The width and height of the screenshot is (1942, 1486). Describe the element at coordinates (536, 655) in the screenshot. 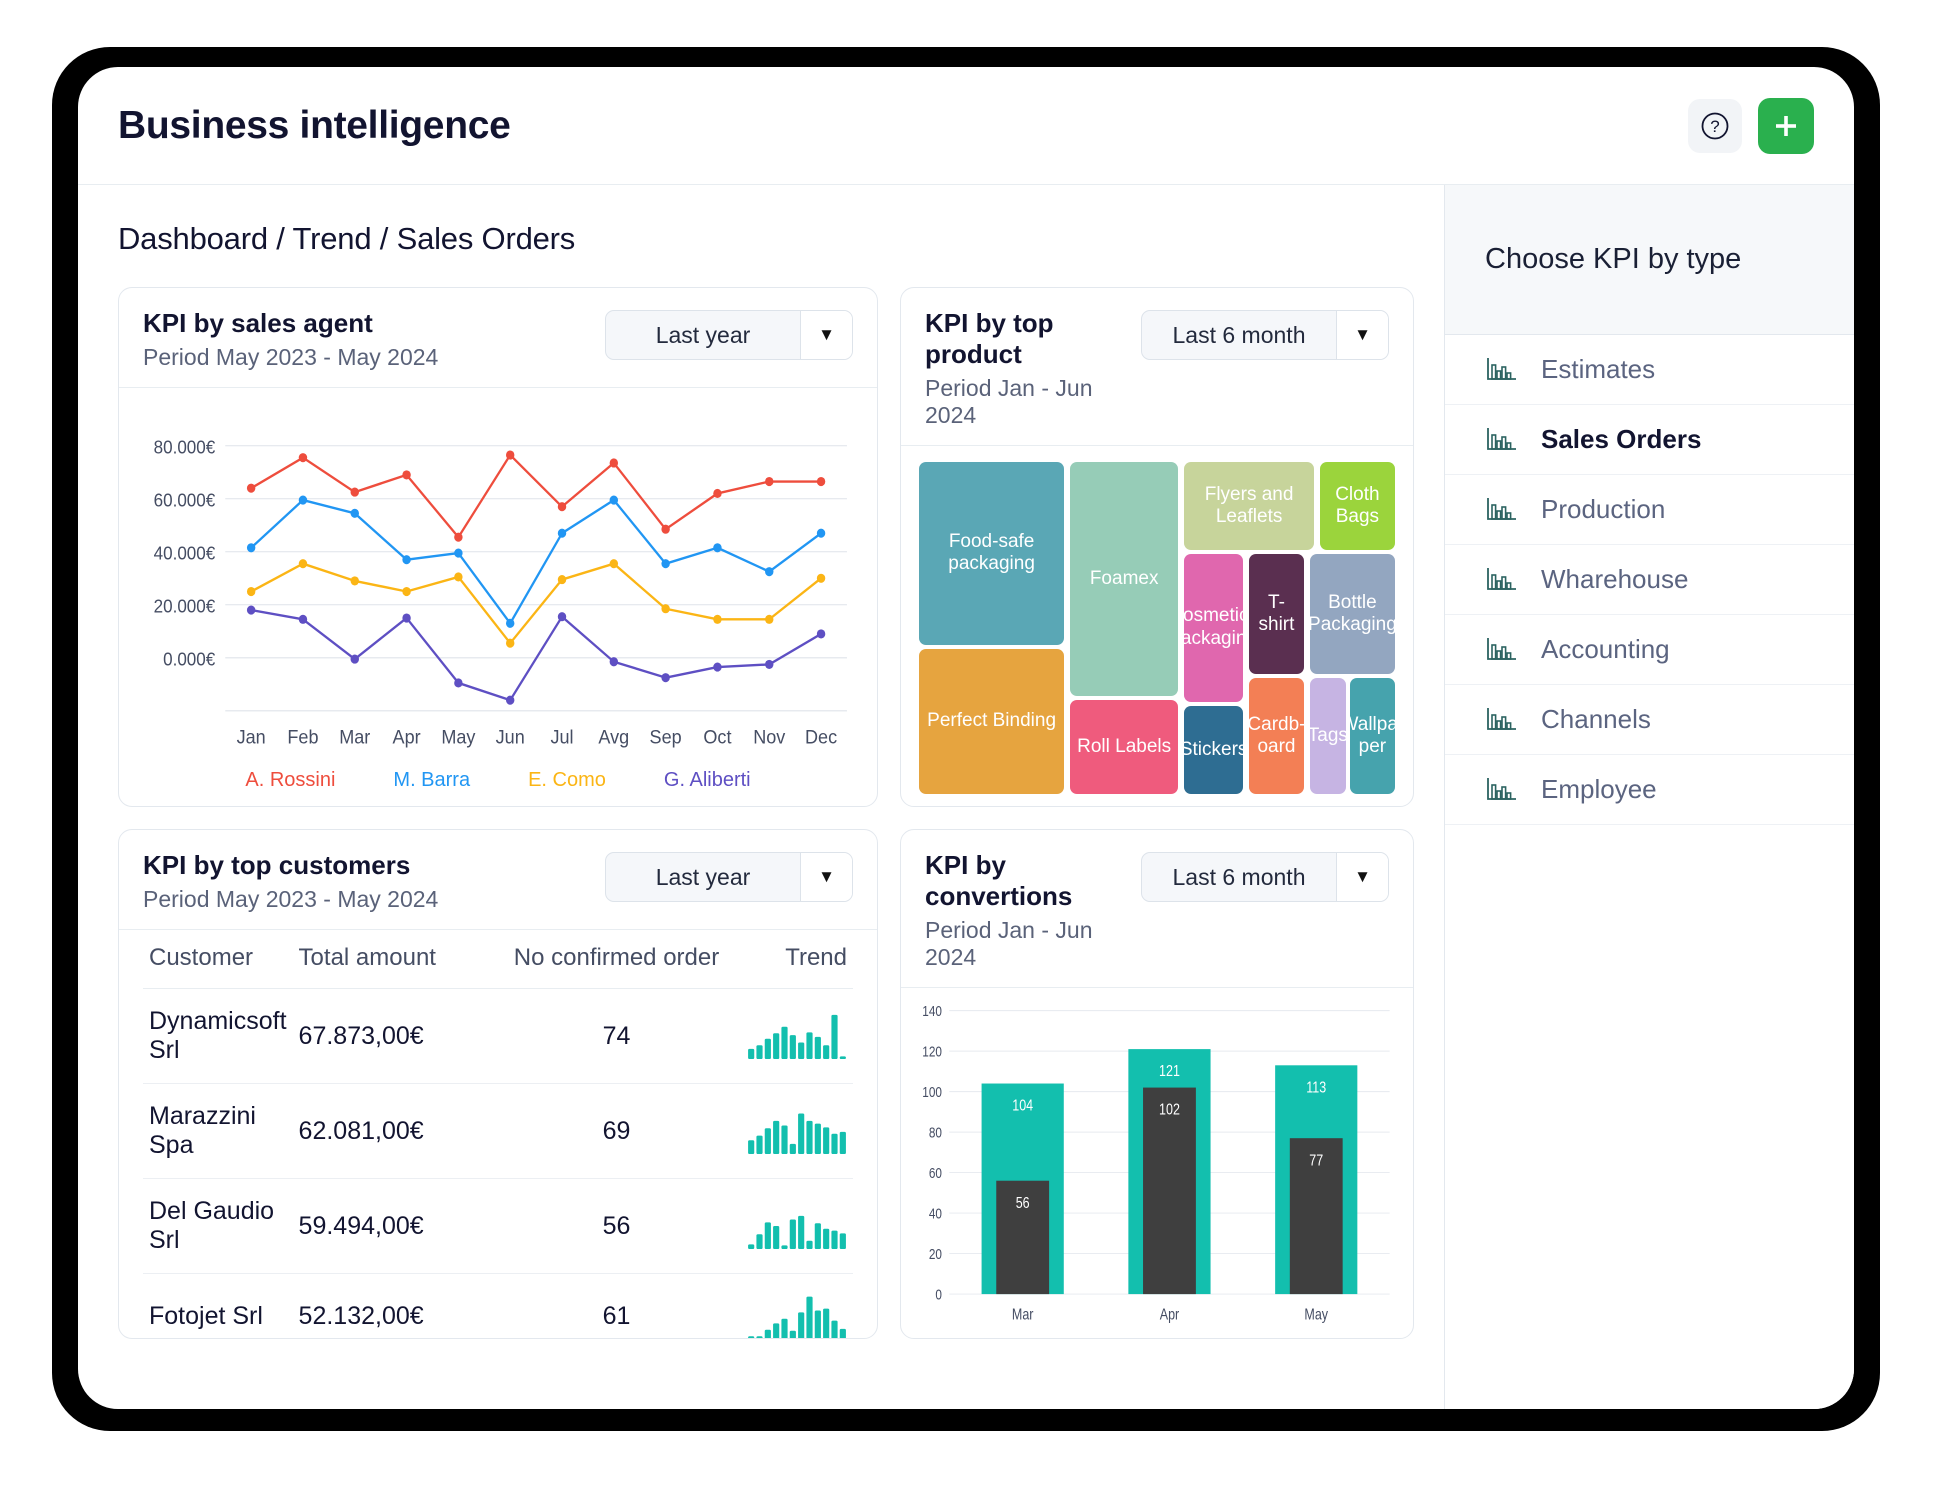

I see `line-series-G-Aliberti` at that location.